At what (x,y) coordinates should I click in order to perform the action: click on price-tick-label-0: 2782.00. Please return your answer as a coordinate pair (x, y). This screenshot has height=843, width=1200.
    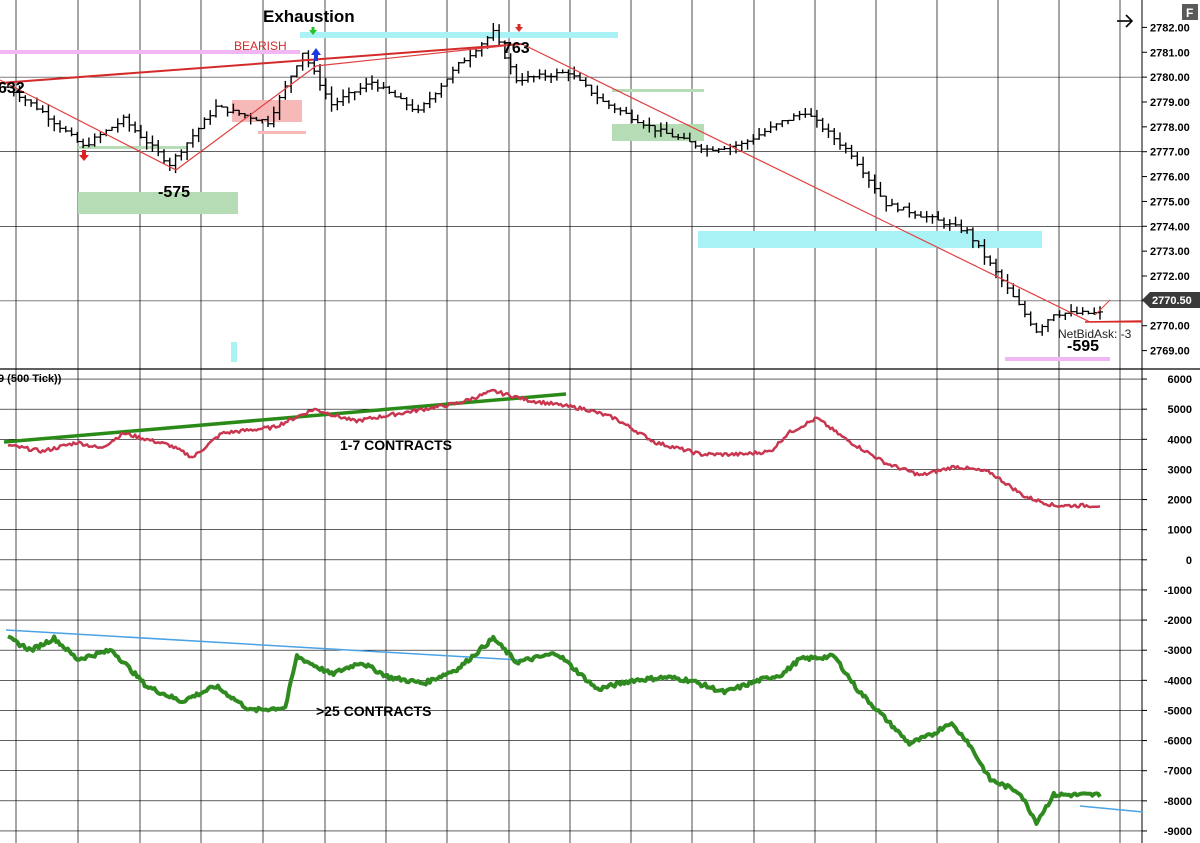
    Looking at the image, I should click on (1170, 28).